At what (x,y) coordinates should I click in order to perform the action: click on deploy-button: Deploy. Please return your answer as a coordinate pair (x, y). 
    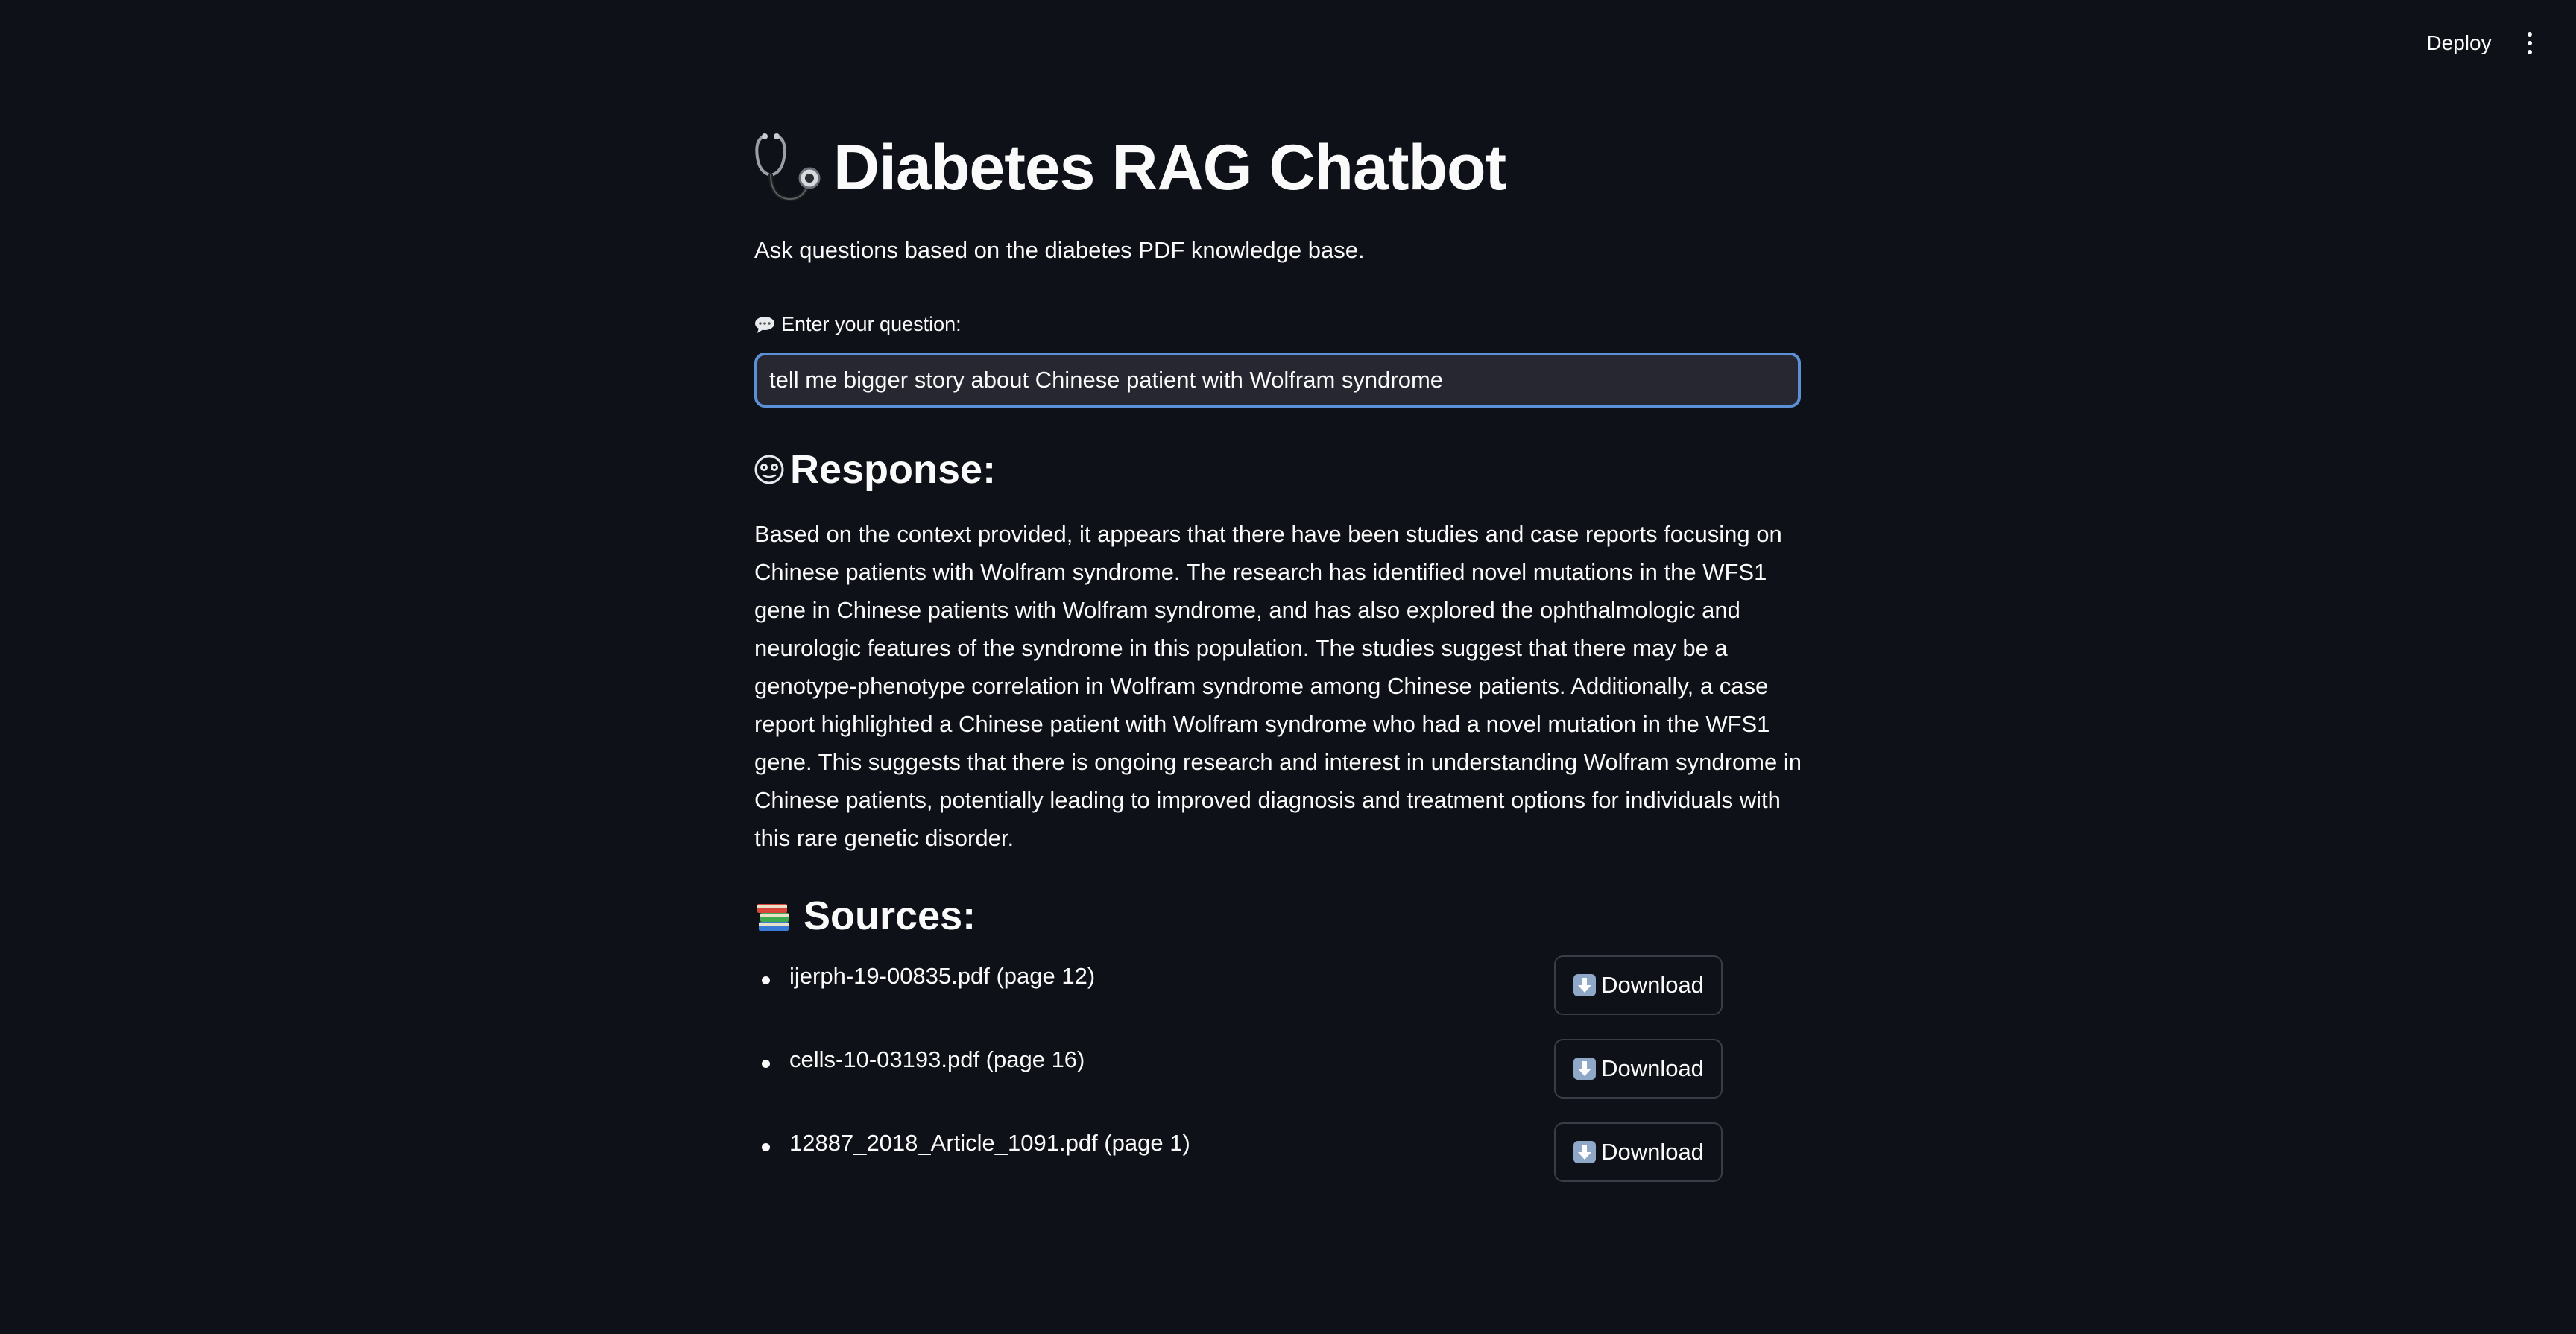
    Looking at the image, I should click on (2459, 43).